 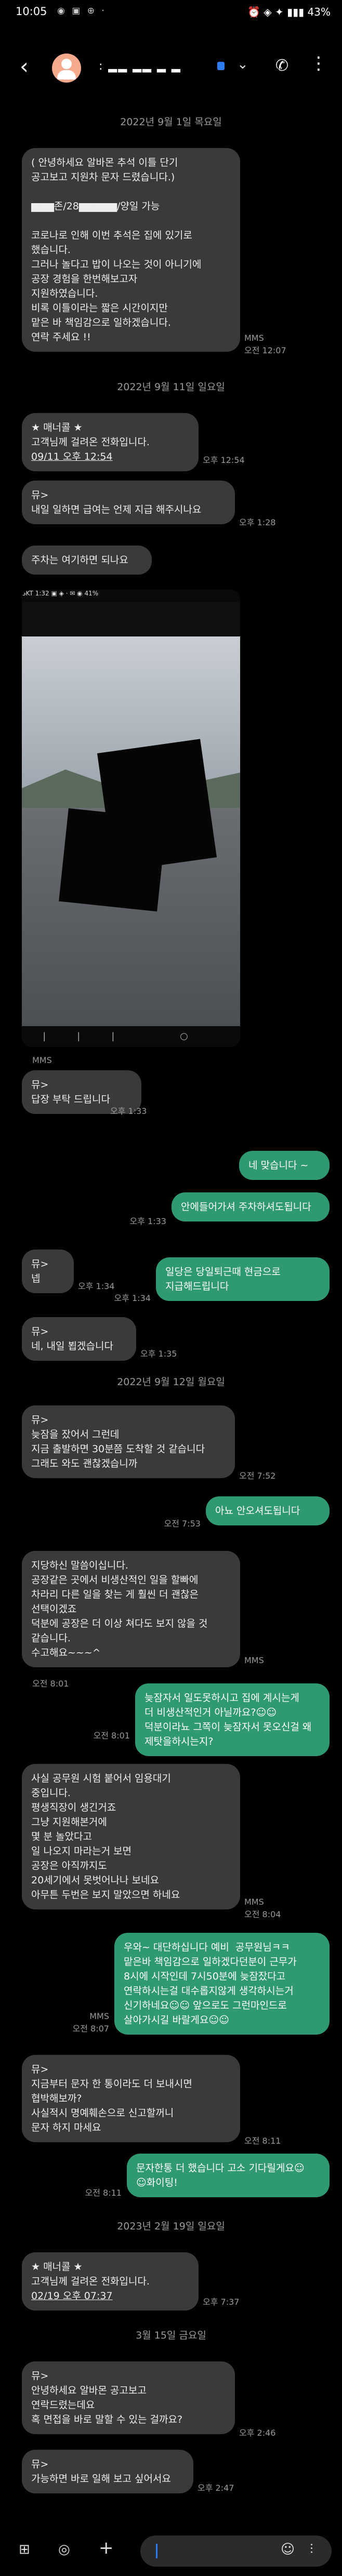 What do you see at coordinates (221, 1698) in the screenshot?
I see `message-line: 늦잠자서 일도못하시고 집에 계시는게` at bounding box center [221, 1698].